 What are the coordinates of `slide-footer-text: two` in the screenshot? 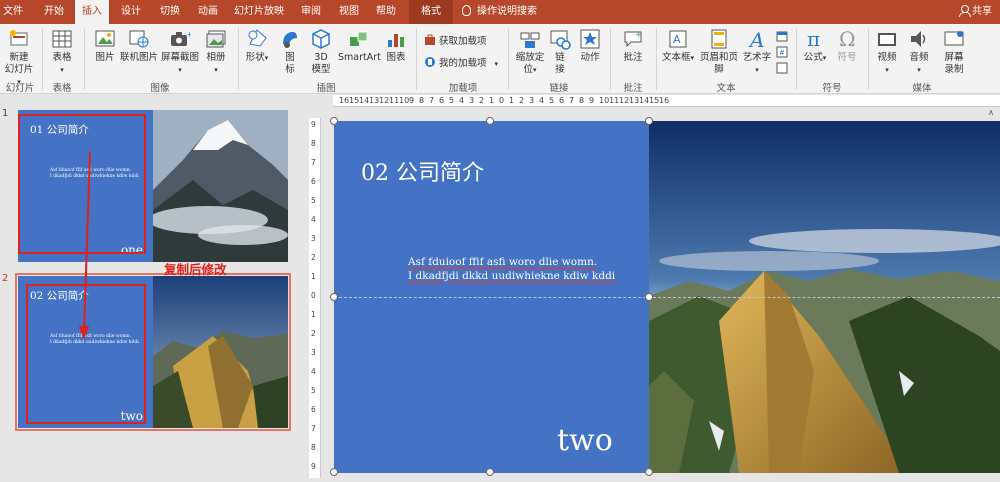 It's located at (585, 440).